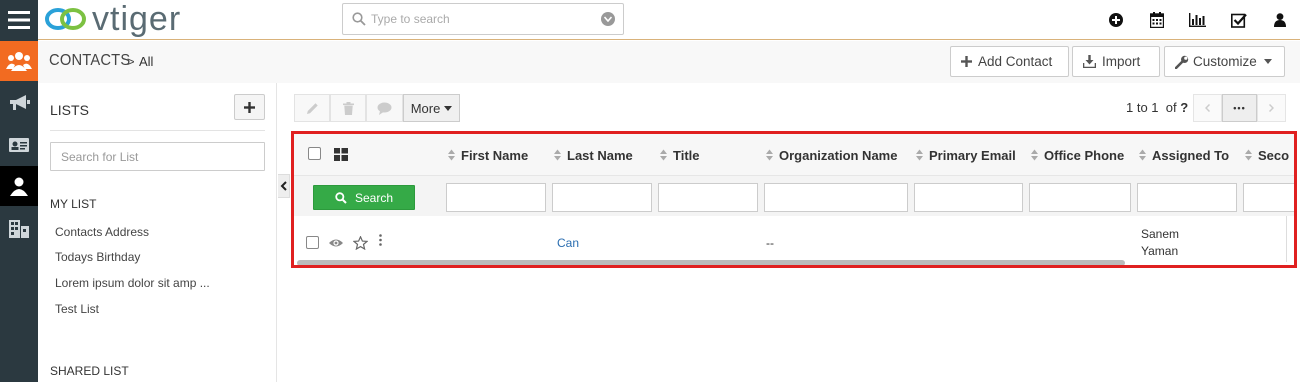 Image resolution: width=1300 pixels, height=382 pixels. What do you see at coordinates (431, 108) in the screenshot?
I see `more-dropdown: More` at bounding box center [431, 108].